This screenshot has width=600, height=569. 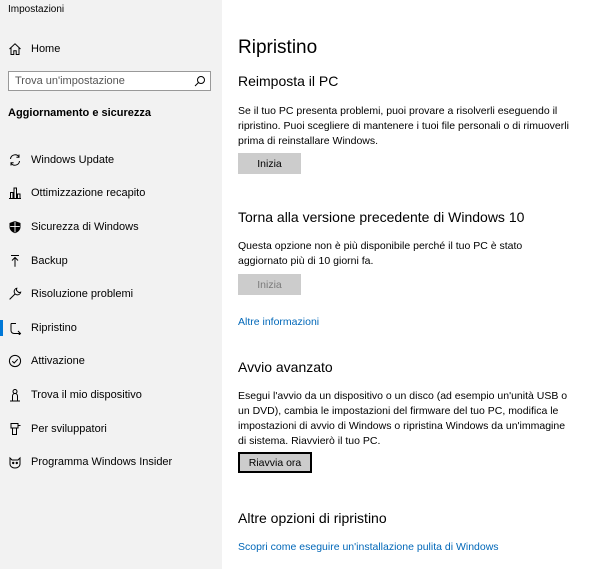 I want to click on search-box, so click(x=109, y=81).